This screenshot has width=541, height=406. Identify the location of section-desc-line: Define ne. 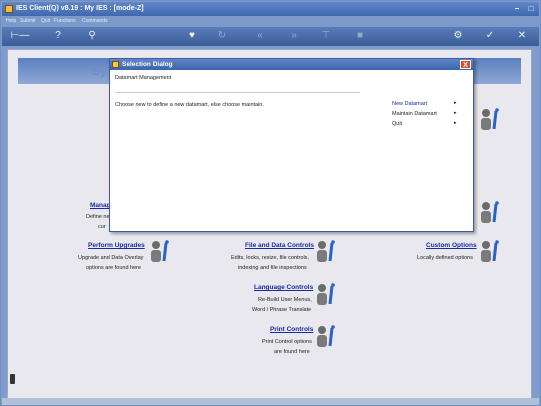
(98, 217).